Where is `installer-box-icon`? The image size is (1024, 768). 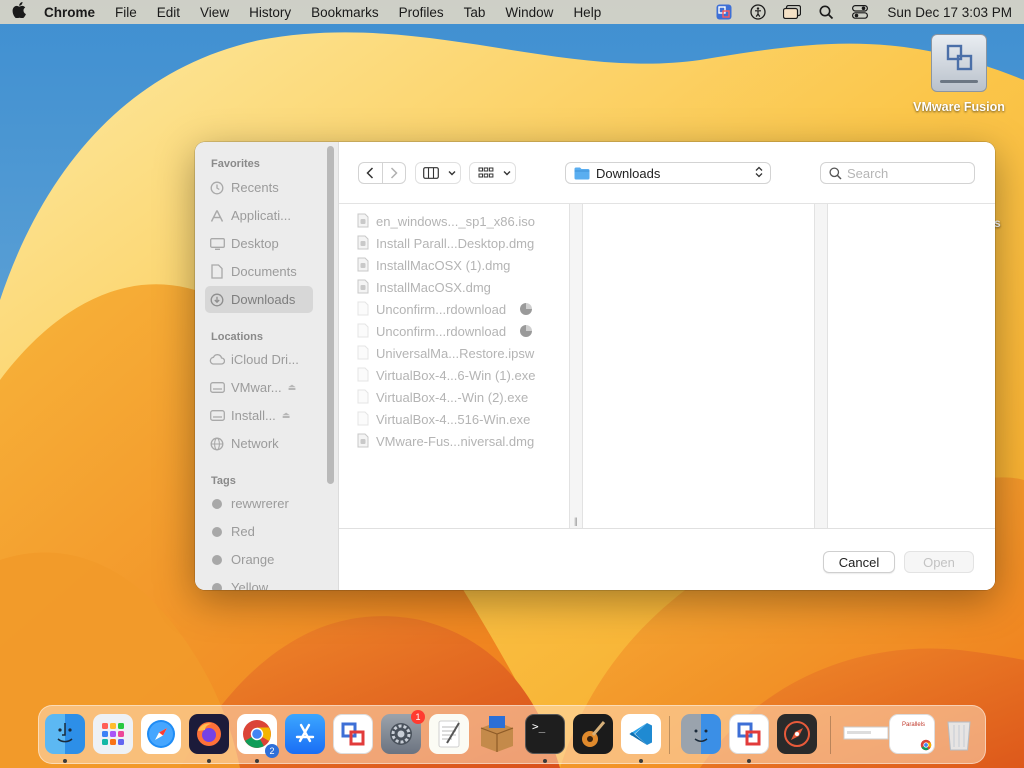 installer-box-icon is located at coordinates (497, 734).